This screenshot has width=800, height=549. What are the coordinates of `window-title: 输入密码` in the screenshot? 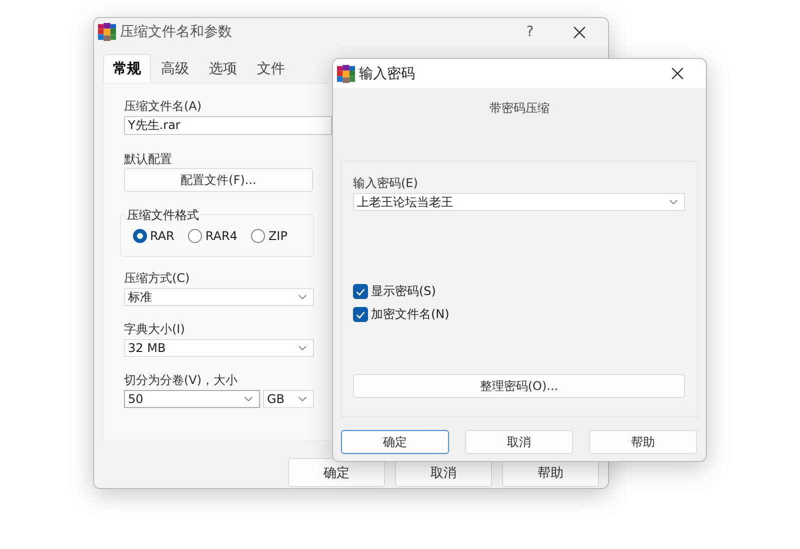 It's located at (387, 73).